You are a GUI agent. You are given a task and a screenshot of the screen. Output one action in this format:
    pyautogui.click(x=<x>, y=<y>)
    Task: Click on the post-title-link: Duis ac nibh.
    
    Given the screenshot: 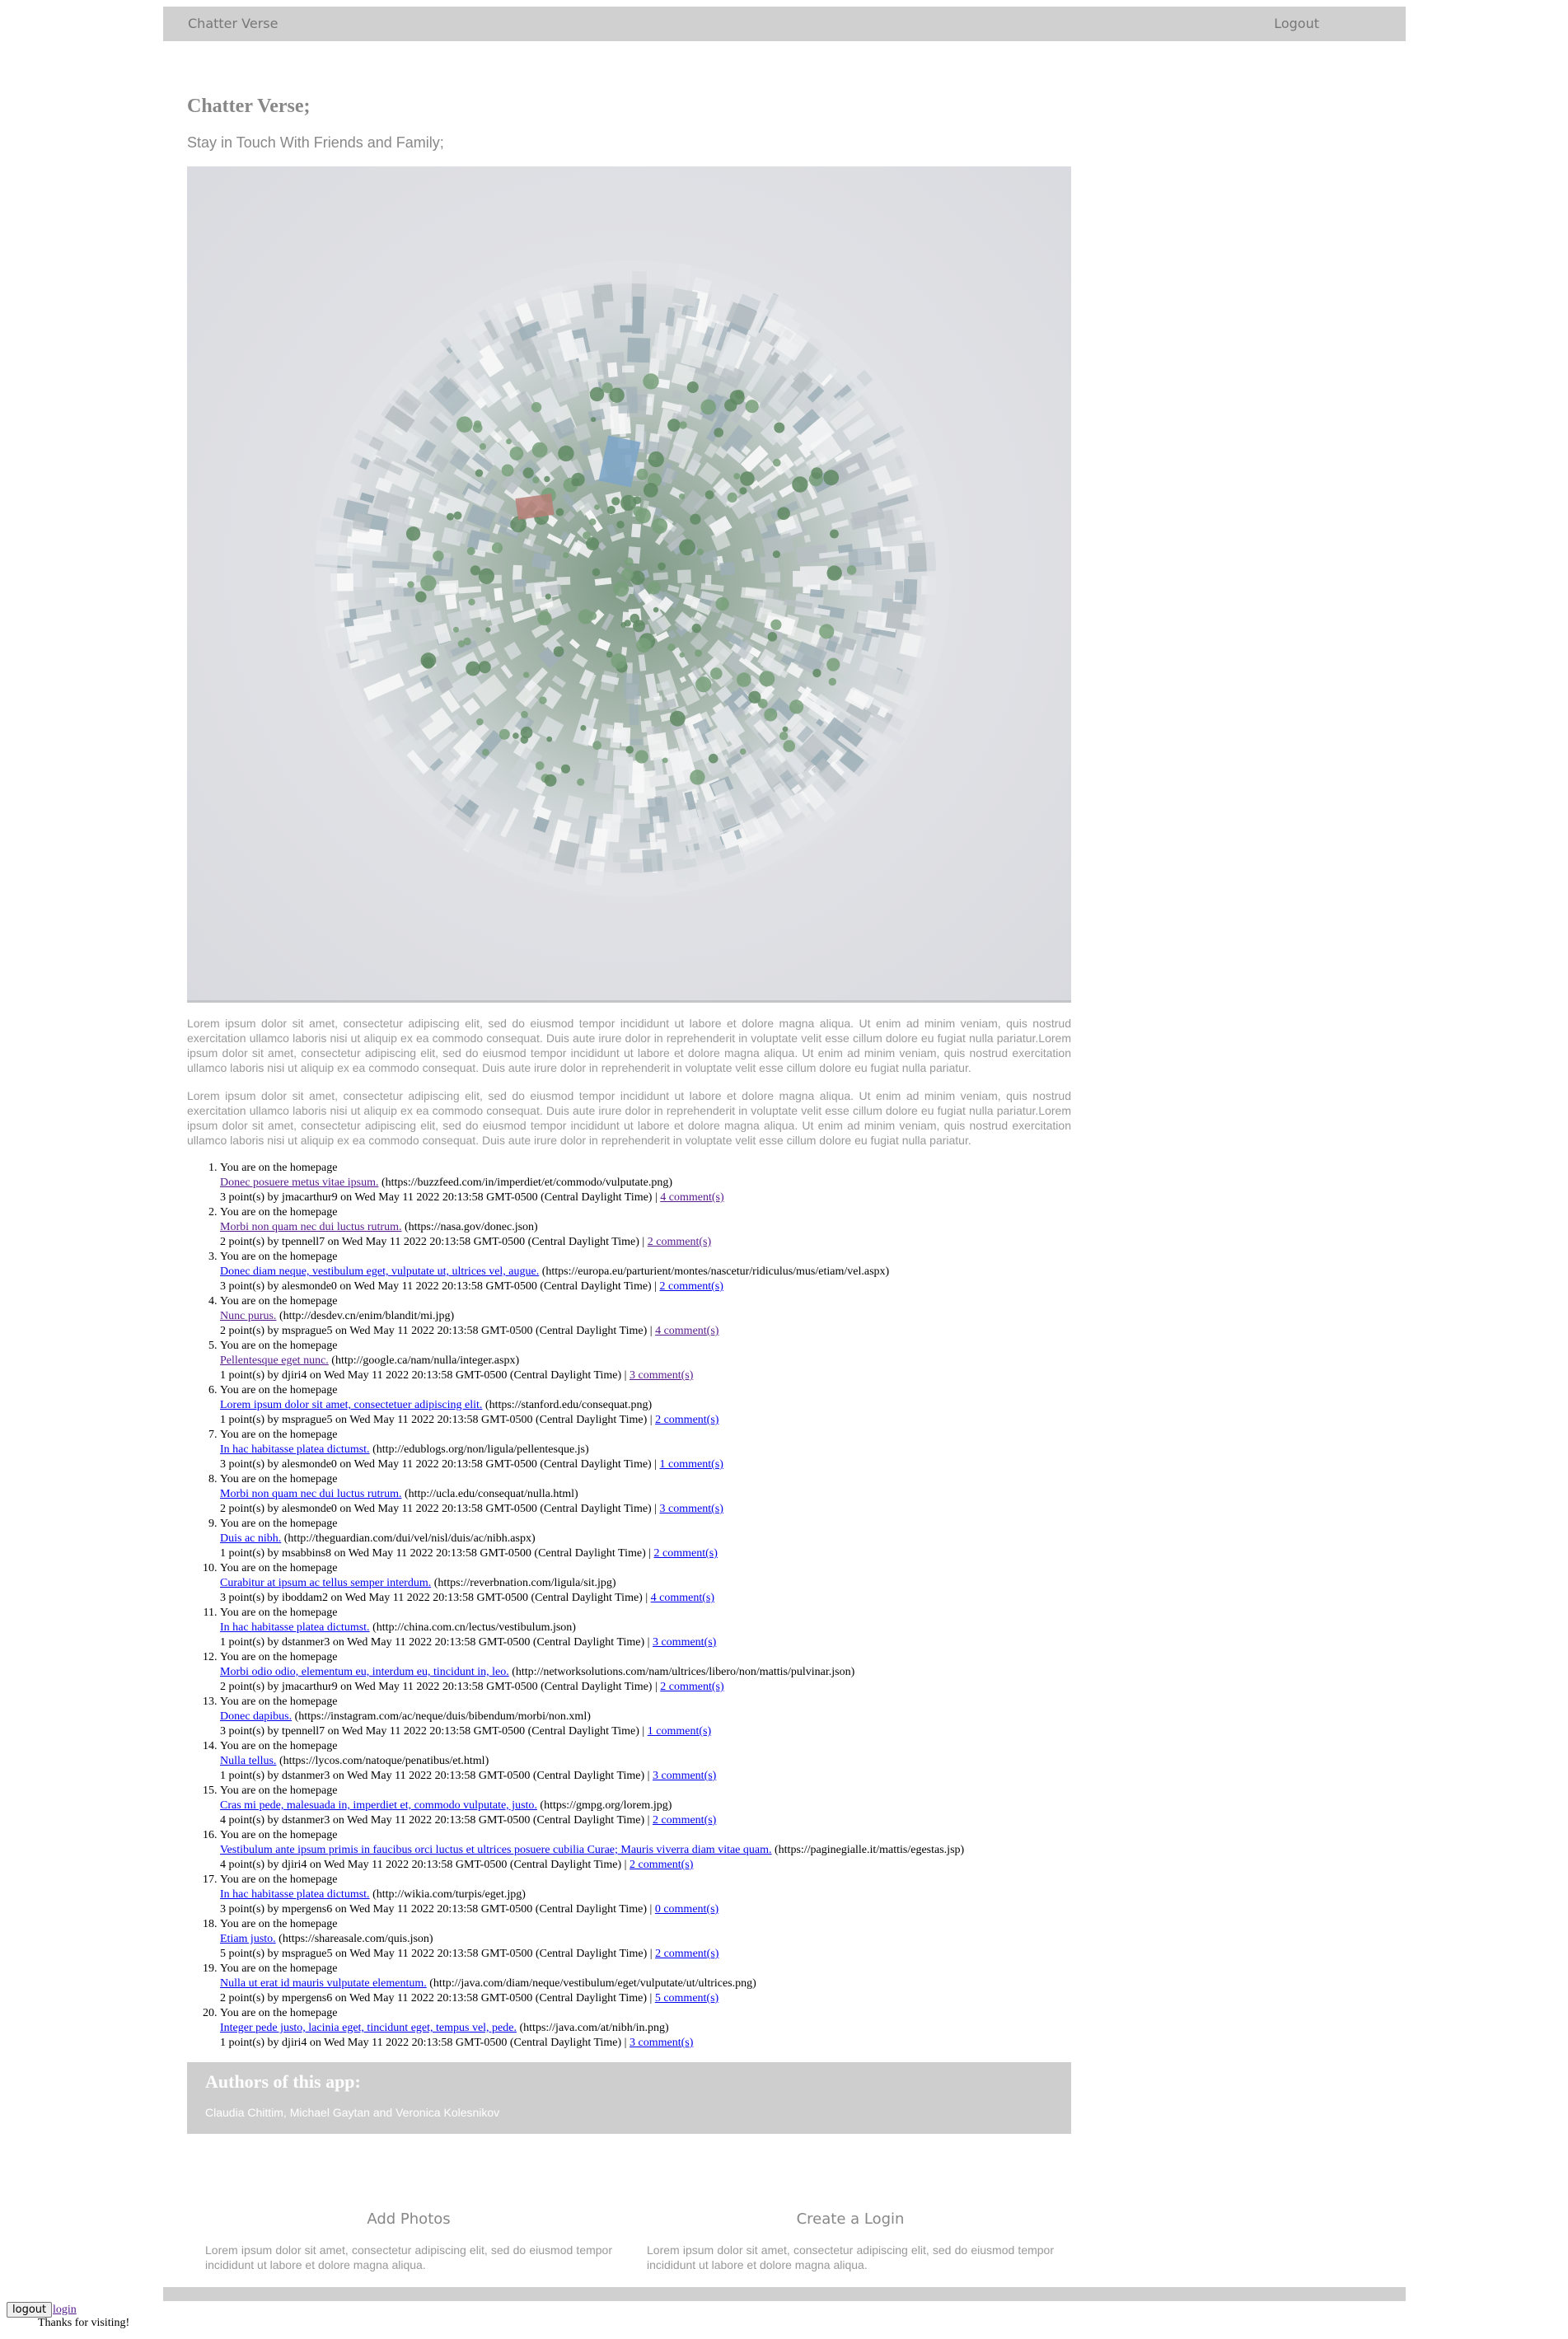 What is the action you would take?
    pyautogui.click(x=251, y=1538)
    